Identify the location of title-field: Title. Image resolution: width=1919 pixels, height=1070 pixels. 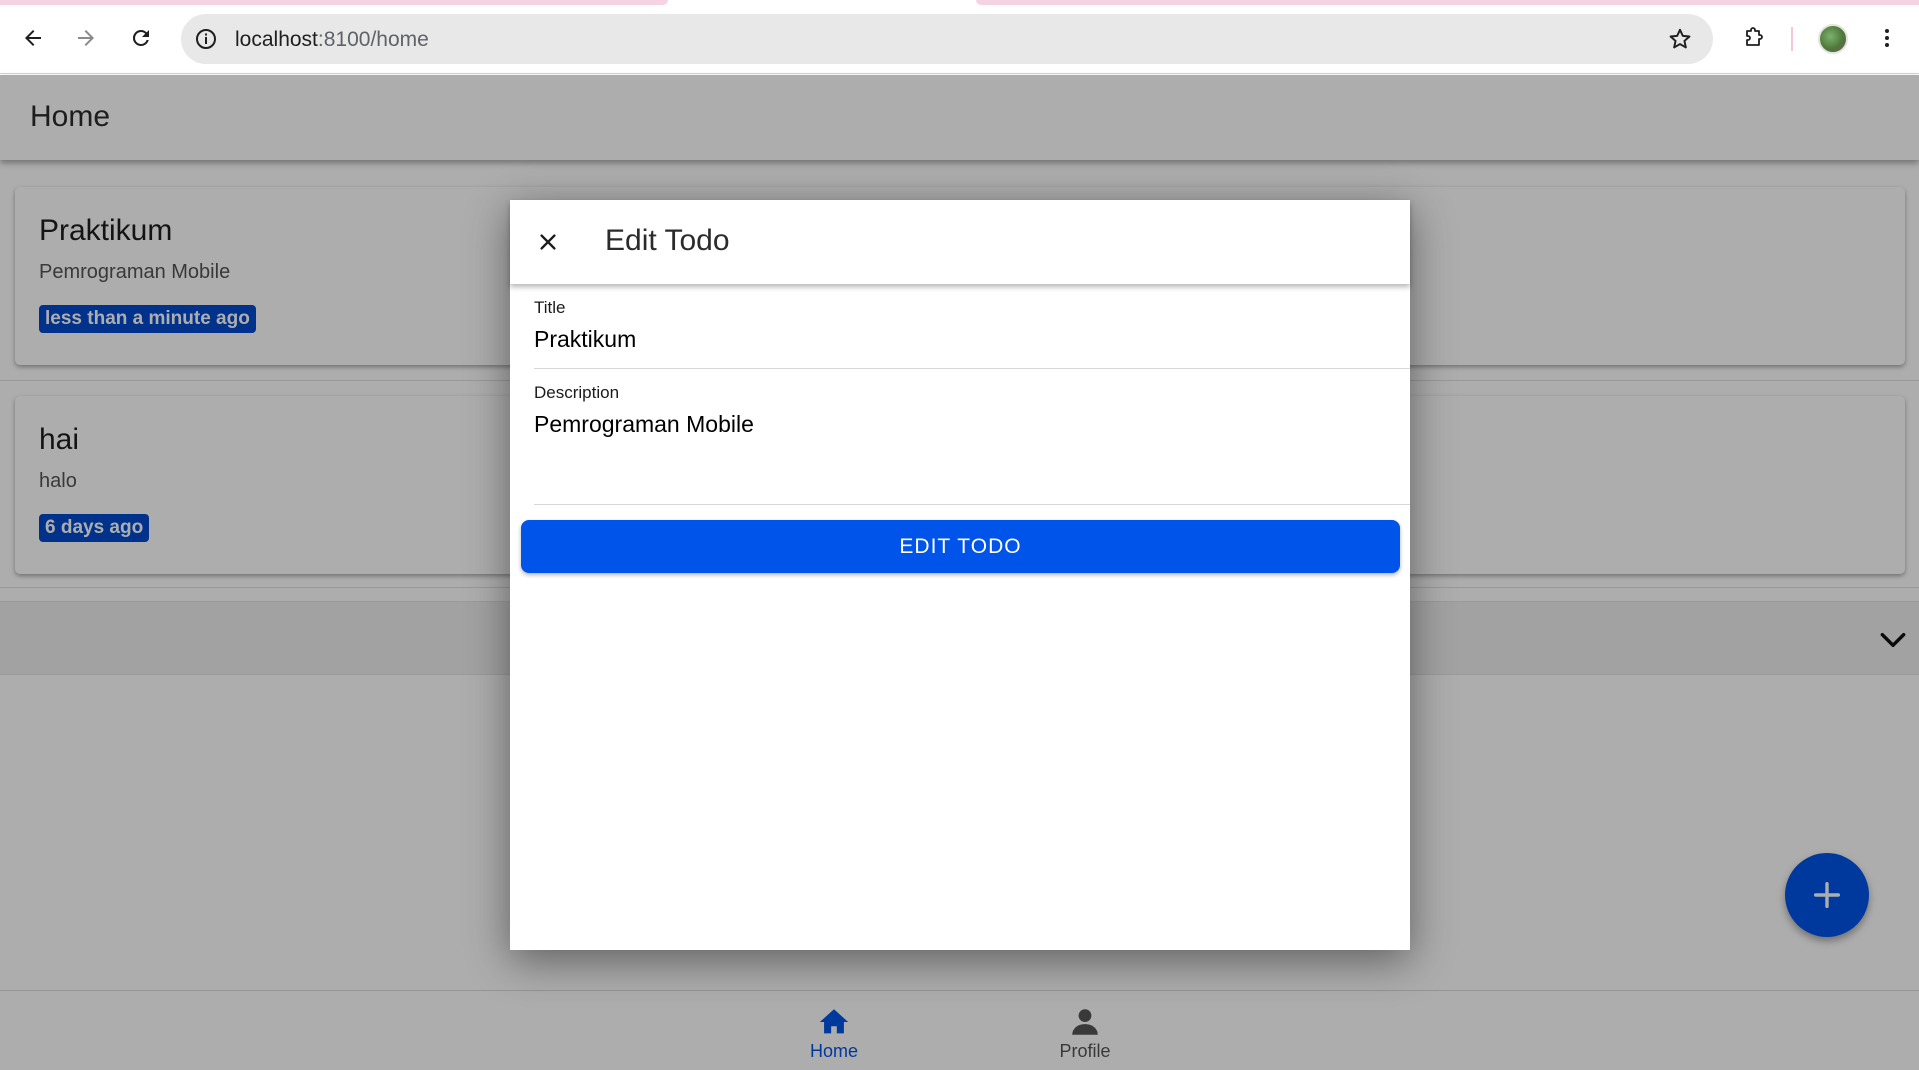
(972, 333).